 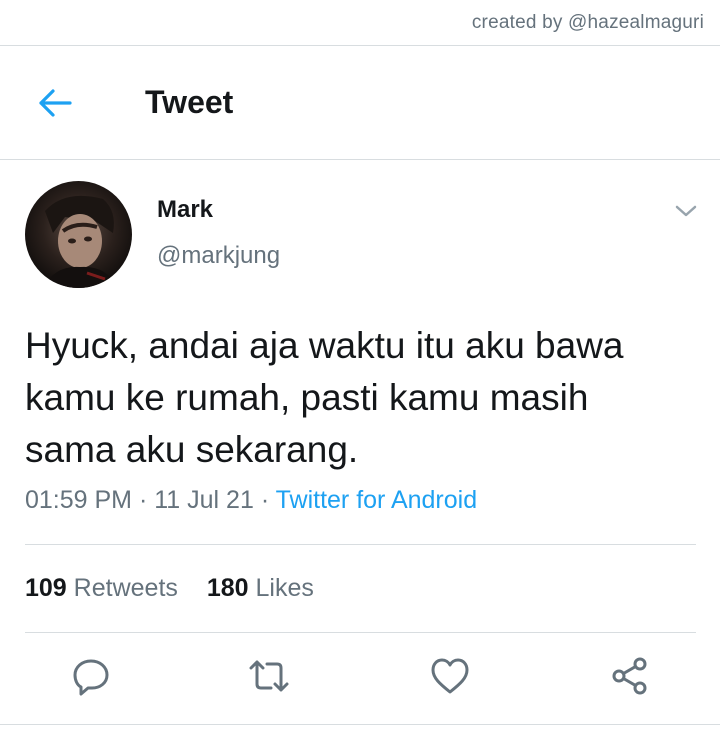 I want to click on retweets-count: 109, so click(x=46, y=588).